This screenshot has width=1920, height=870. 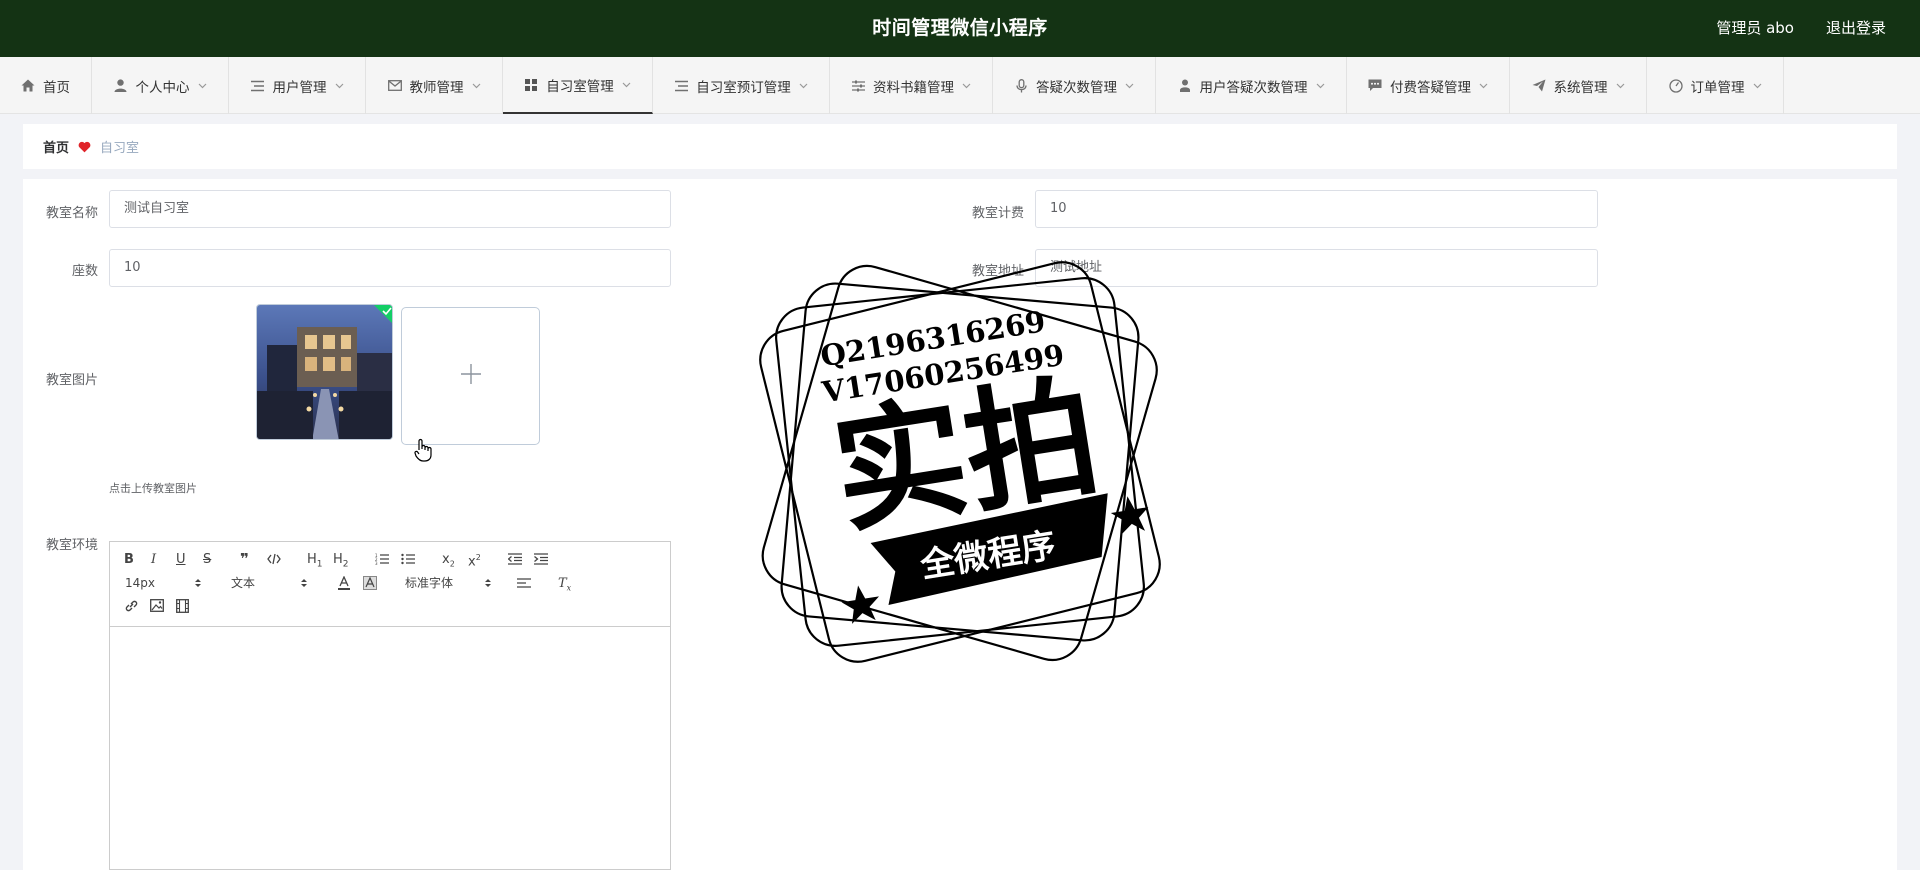 I want to click on fee-input: 10, so click(x=1316, y=209).